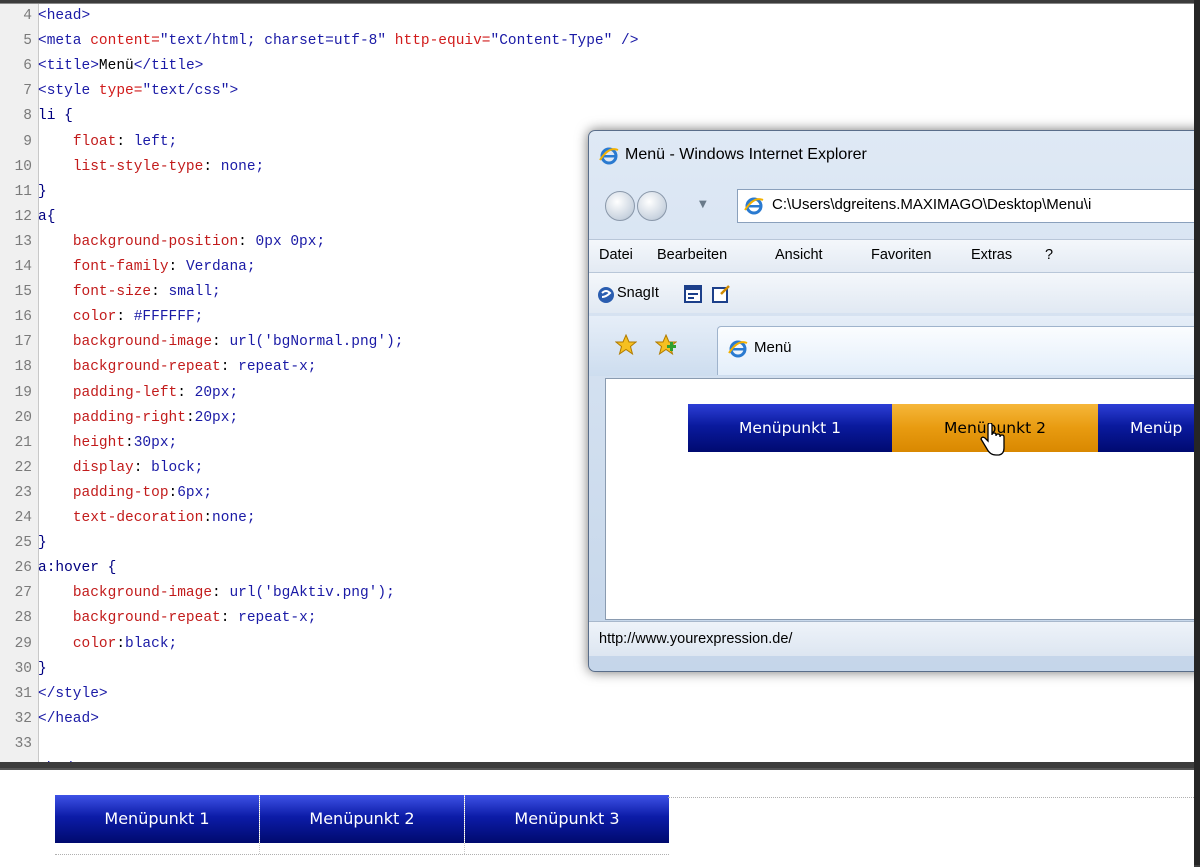  I want to click on add-favorite-icon, so click(666, 345).